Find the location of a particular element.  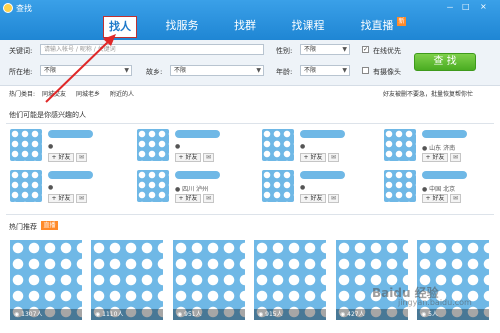

person-location: ● 中国 北京 is located at coordinates (439, 189).